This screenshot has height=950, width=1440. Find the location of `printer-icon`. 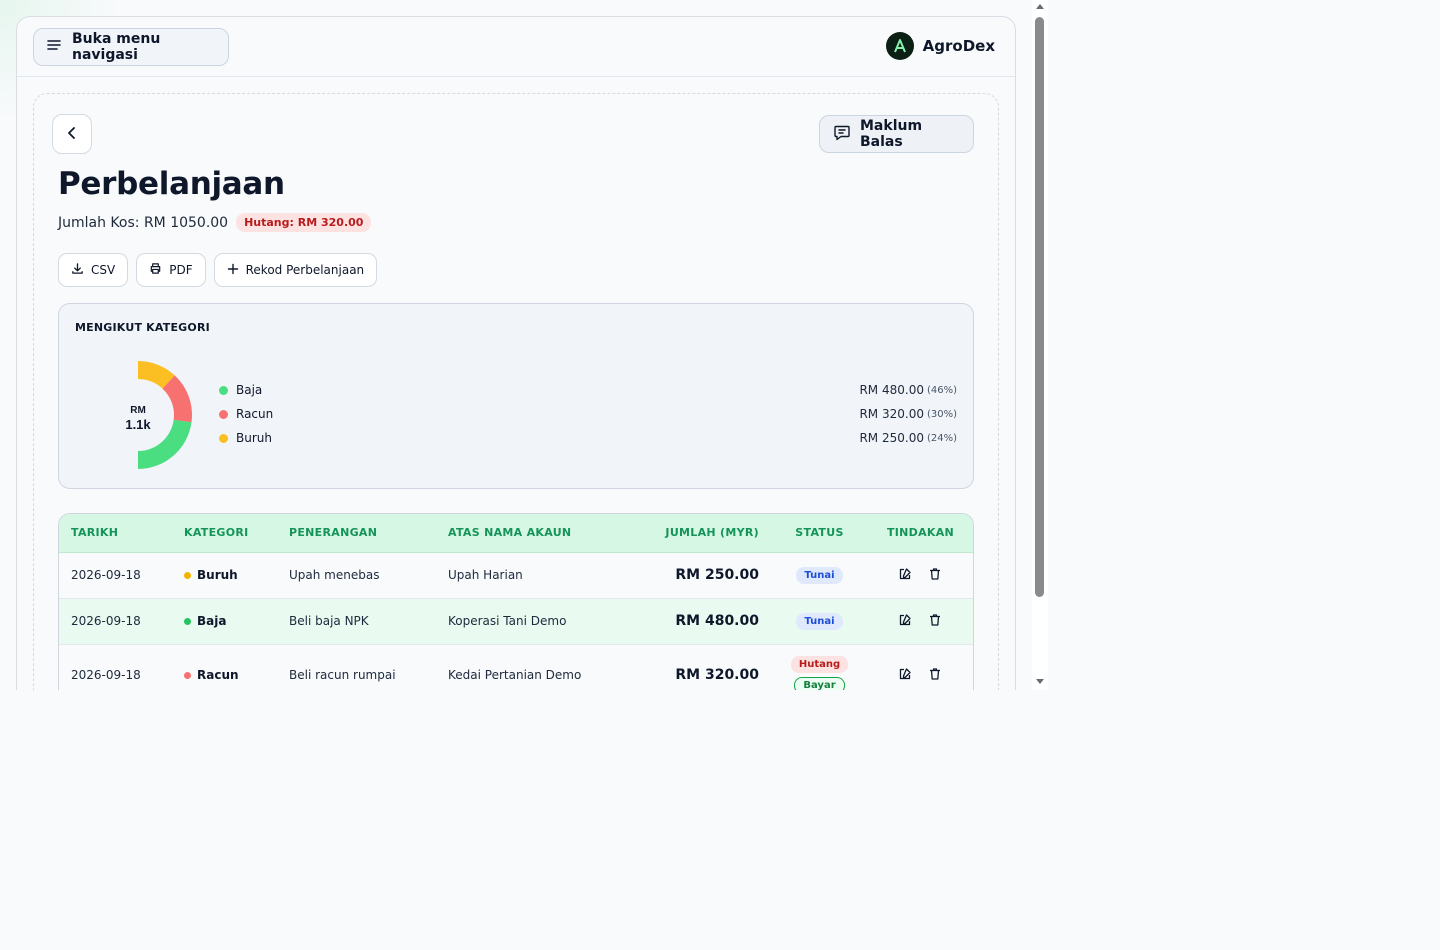

printer-icon is located at coordinates (155, 270).